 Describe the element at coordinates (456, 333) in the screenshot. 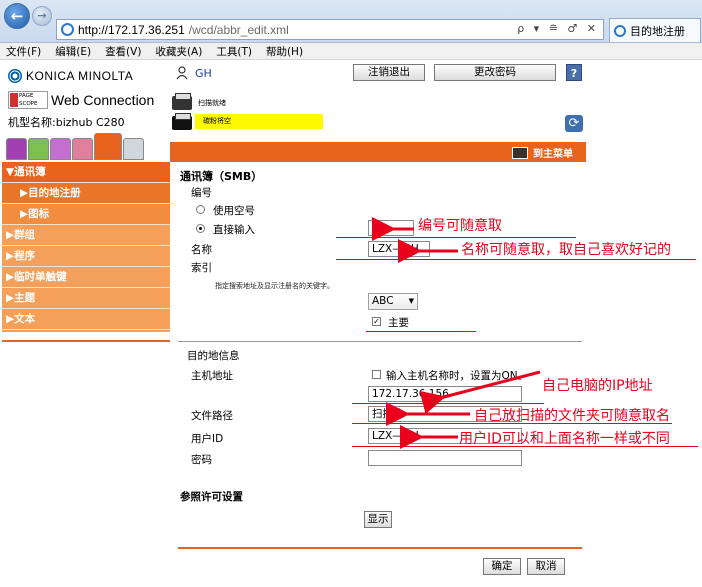

I see `annotation-arrows` at that location.